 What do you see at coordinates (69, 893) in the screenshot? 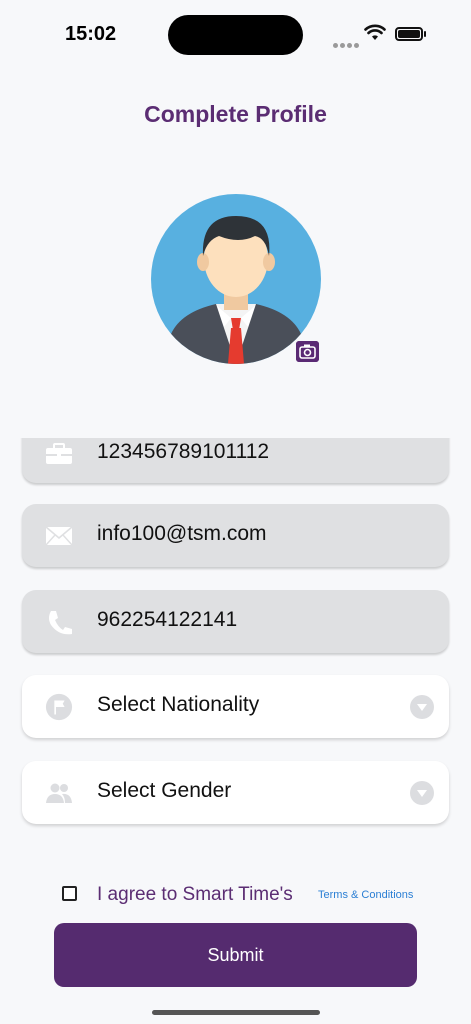
I see `agree-checkbox` at bounding box center [69, 893].